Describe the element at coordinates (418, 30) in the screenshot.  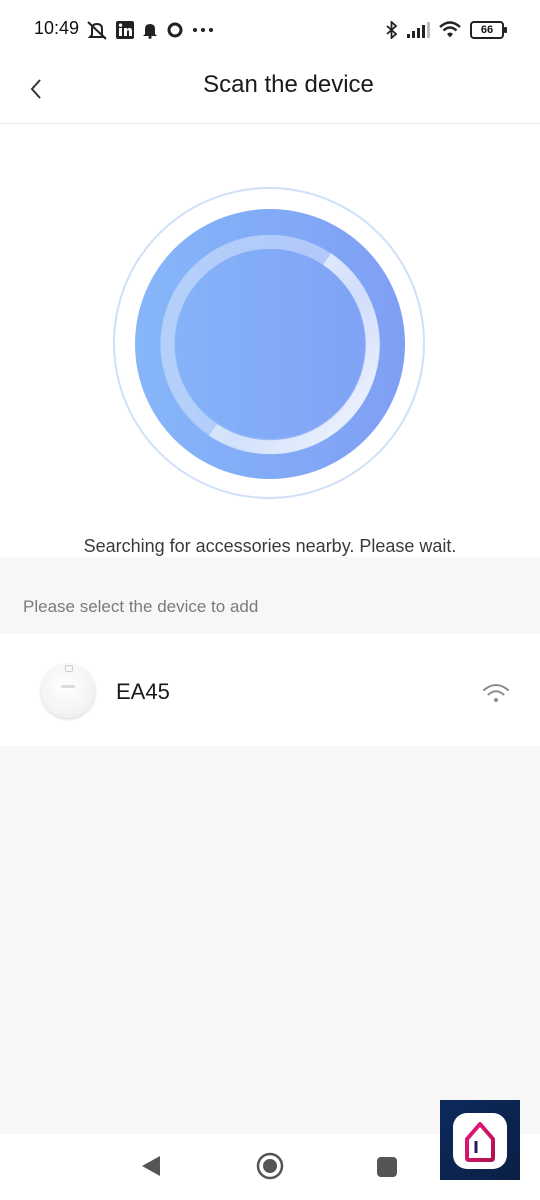
I see `signal-icon` at that location.